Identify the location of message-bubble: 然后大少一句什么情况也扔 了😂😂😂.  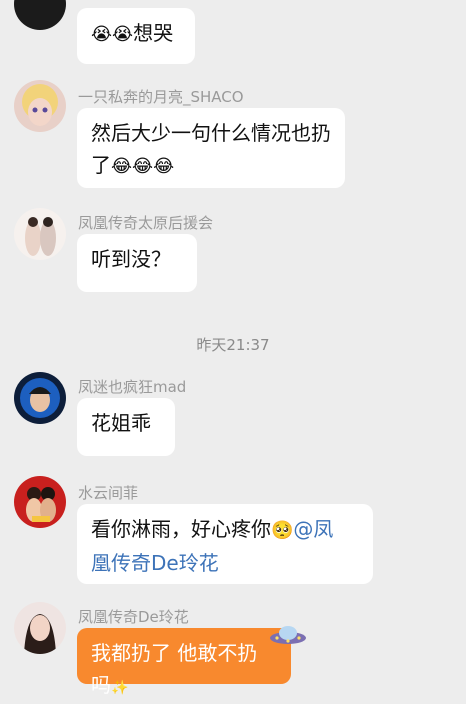
(211, 148).